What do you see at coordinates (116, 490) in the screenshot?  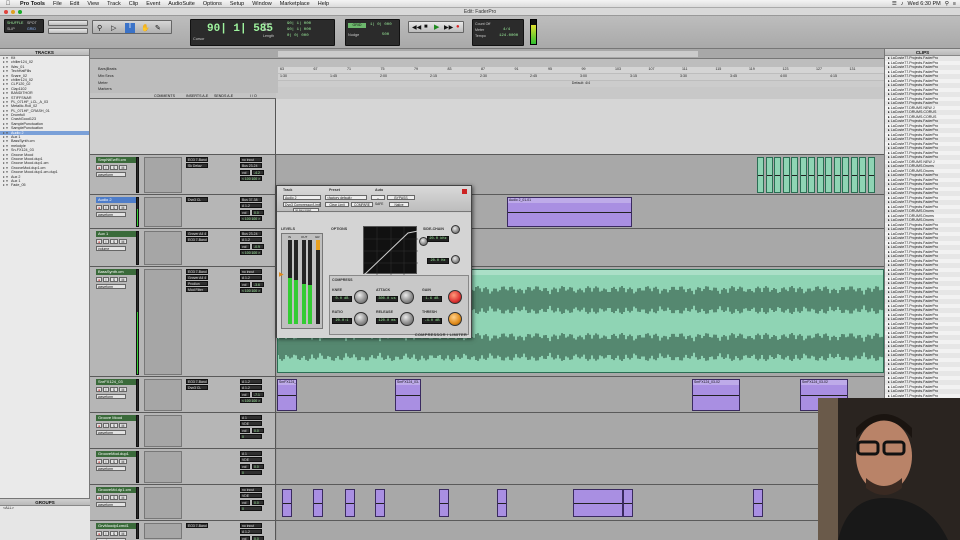 I see `track-name: GrooveMd.dp1.cm` at bounding box center [116, 490].